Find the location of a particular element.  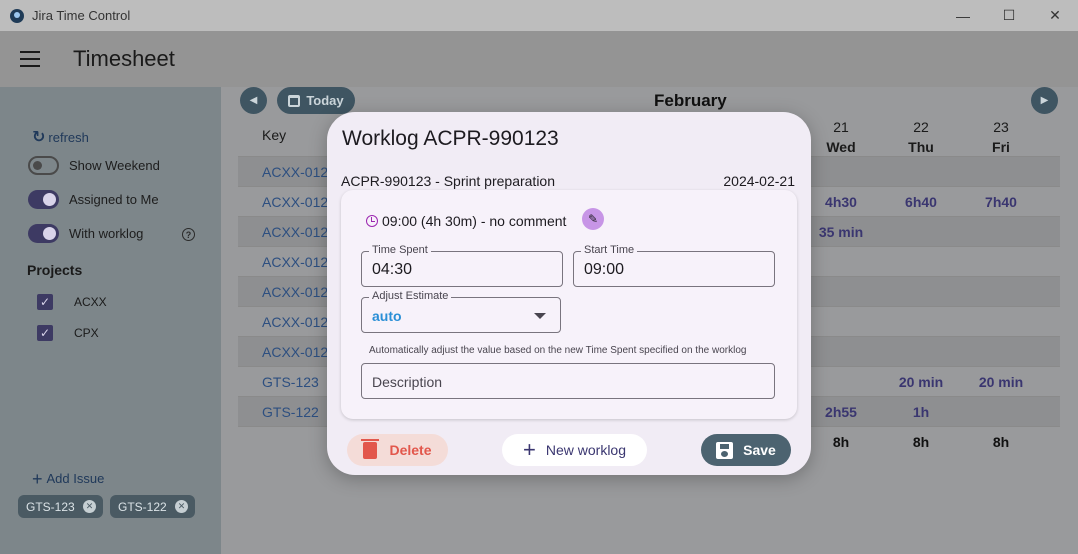

today-label: Today is located at coordinates (325, 100).